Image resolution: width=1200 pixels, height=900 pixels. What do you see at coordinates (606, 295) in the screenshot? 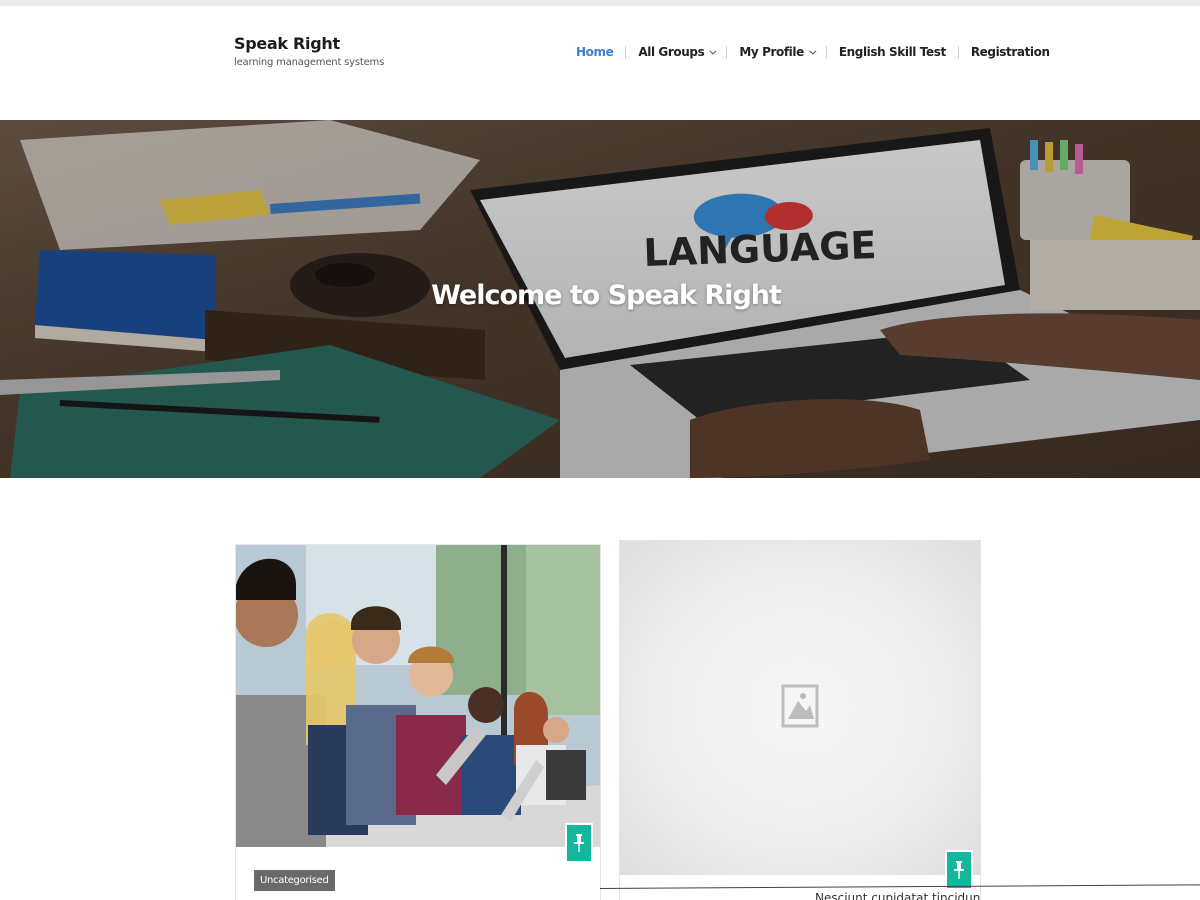
I see `hero-title: Welcome to Speak Right` at bounding box center [606, 295].